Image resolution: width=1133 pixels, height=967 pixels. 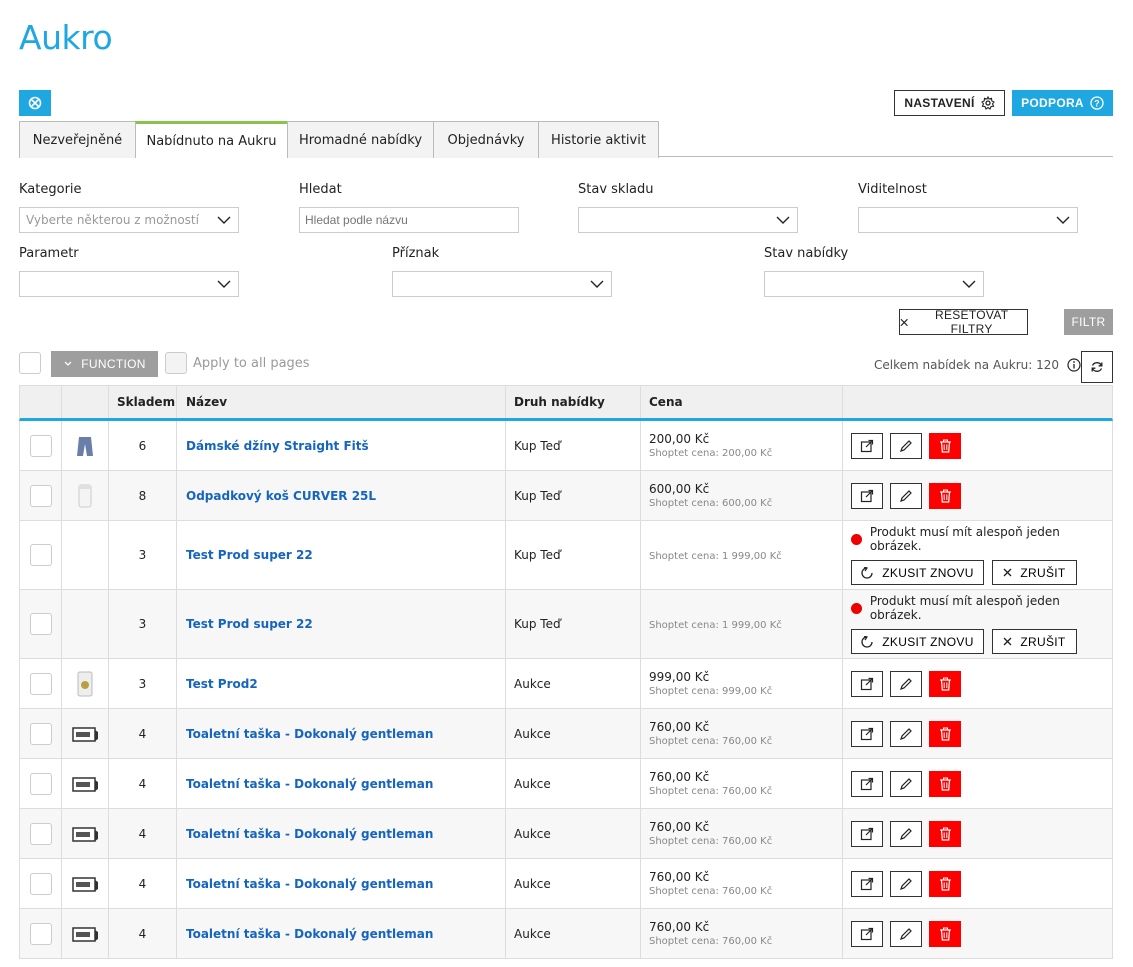 What do you see at coordinates (77, 139) in the screenshot?
I see `tab-unpublished: Nezveřejněné` at bounding box center [77, 139].